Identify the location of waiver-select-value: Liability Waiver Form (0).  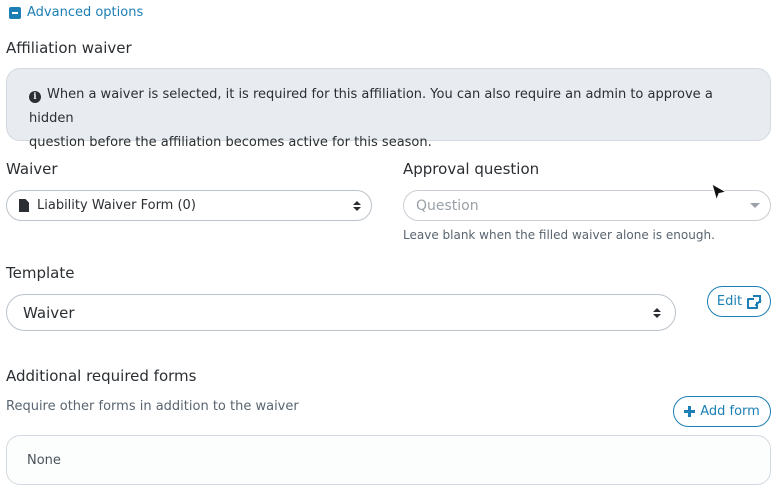
(116, 205).